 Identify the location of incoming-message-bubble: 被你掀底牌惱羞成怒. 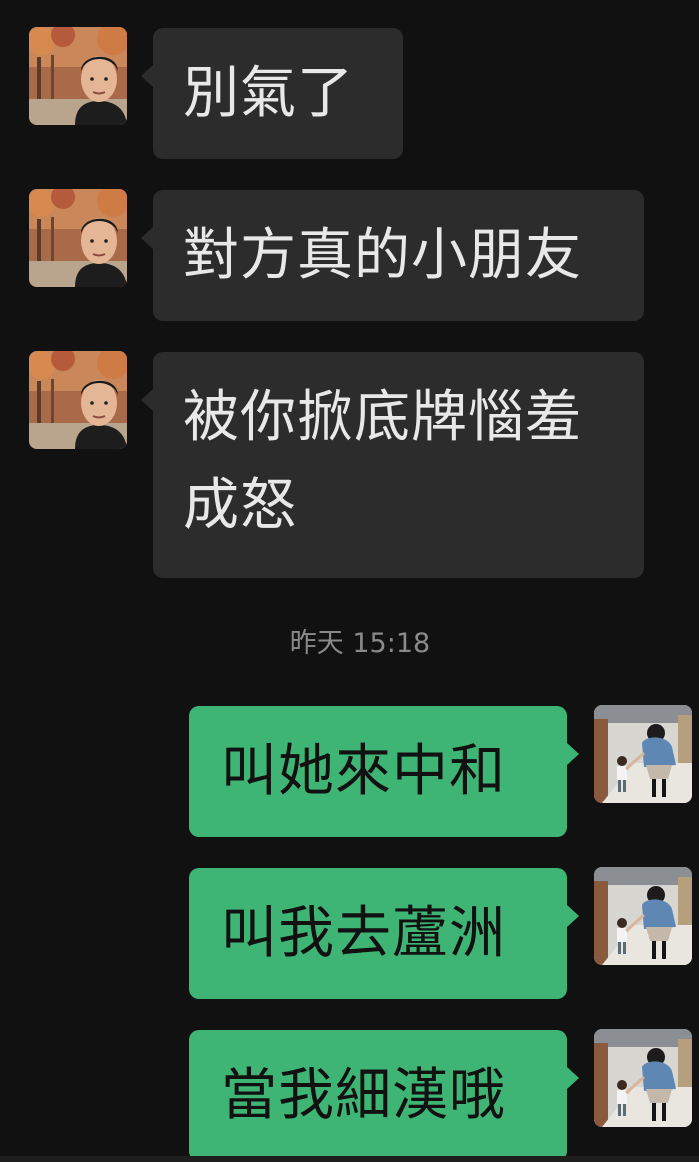
(398, 465).